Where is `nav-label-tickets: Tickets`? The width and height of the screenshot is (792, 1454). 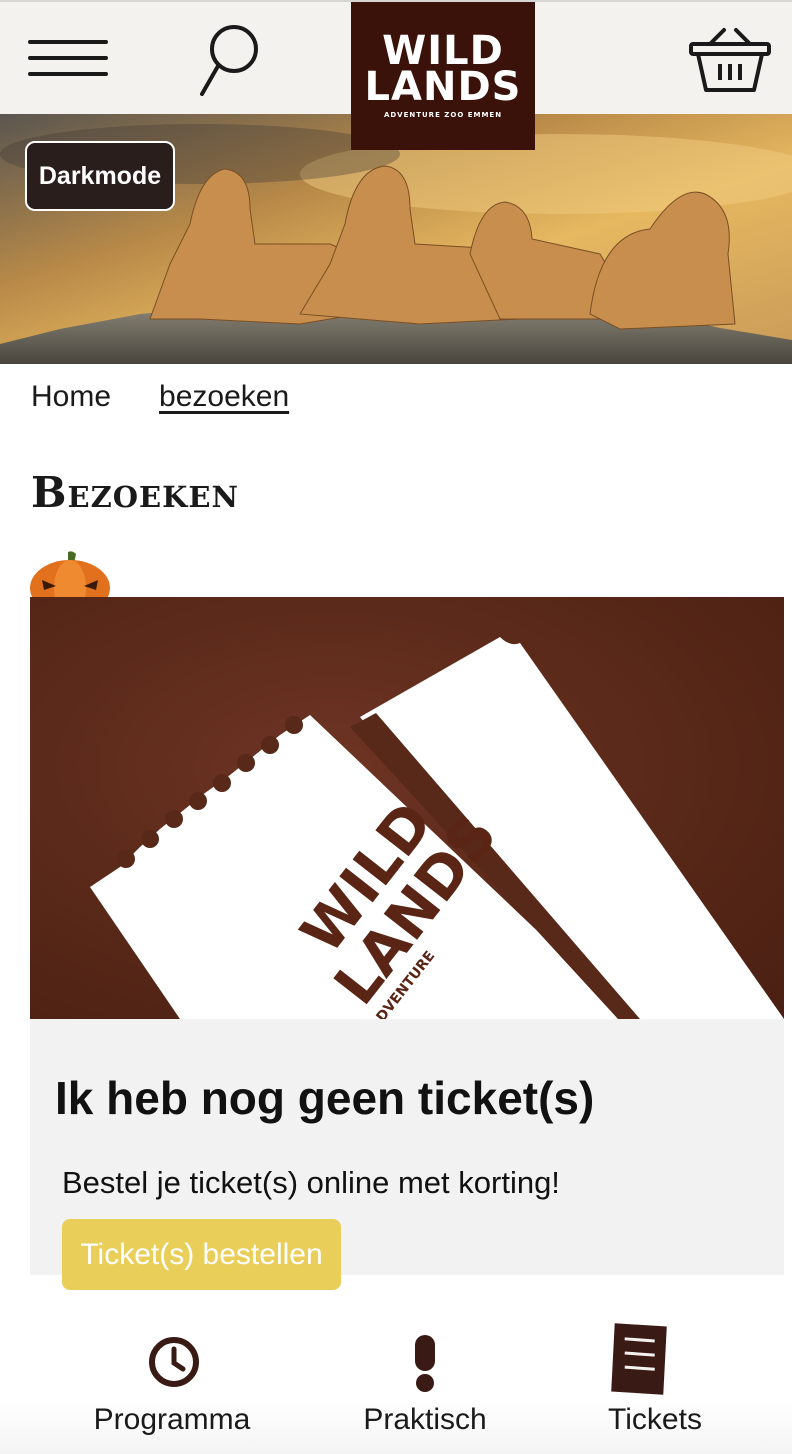
nav-label-tickets: Tickets is located at coordinates (655, 1419).